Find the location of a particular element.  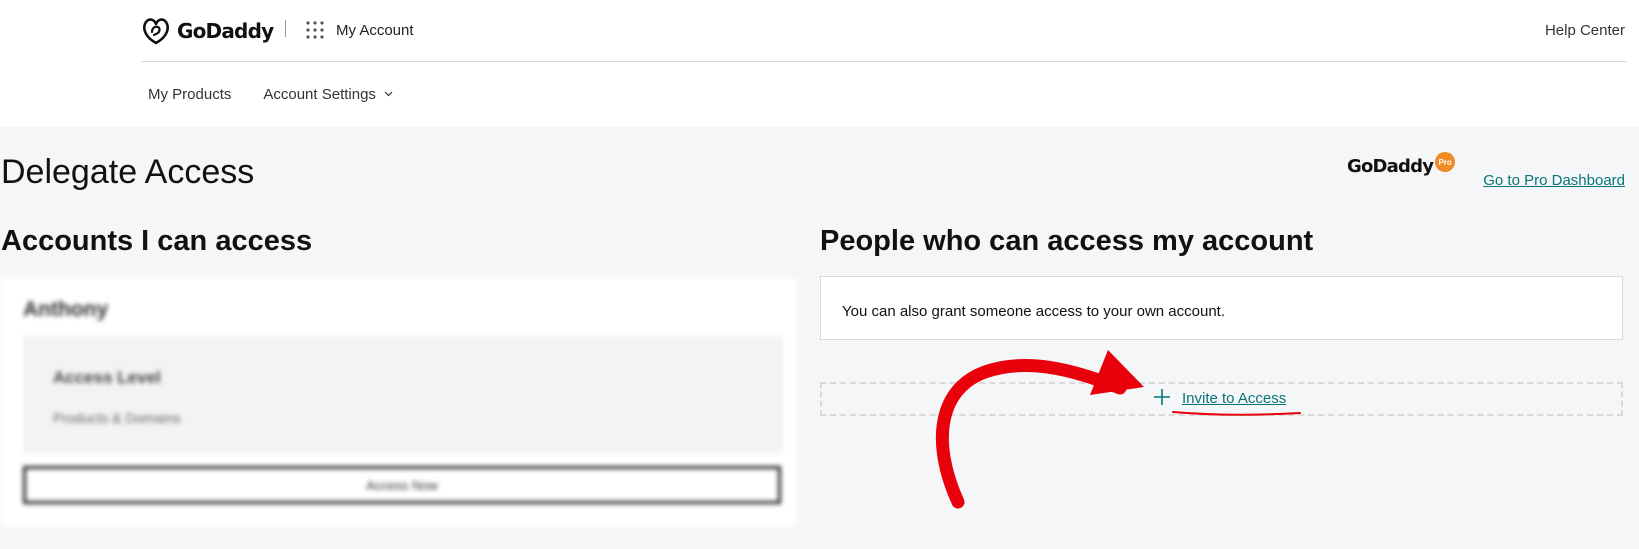

godaddy-pro-logo: GoDaddy Pro is located at coordinates (1401, 164).